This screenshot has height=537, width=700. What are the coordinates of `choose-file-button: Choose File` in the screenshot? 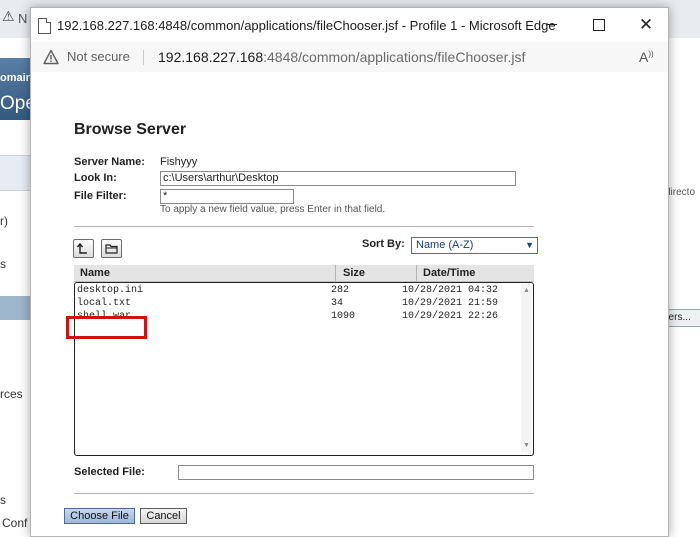 It's located at (99, 516).